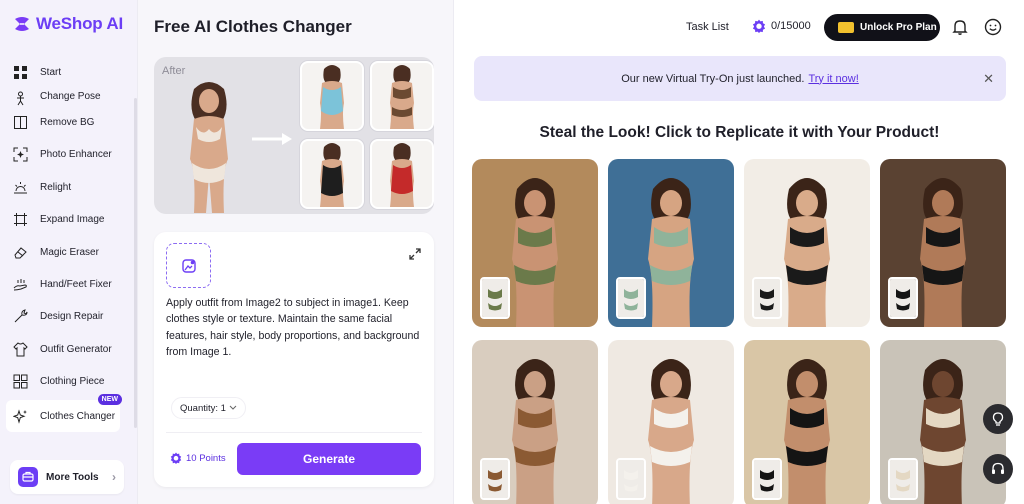 The width and height of the screenshot is (1024, 504). Describe the element at coordinates (713, 78) in the screenshot. I see `banner-text: Our new Virtual Try-On just launched.` at that location.